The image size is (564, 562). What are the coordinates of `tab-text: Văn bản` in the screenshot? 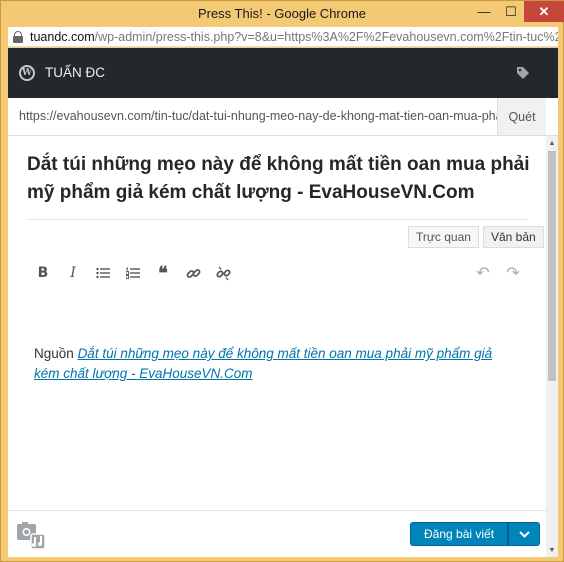 It's located at (513, 237).